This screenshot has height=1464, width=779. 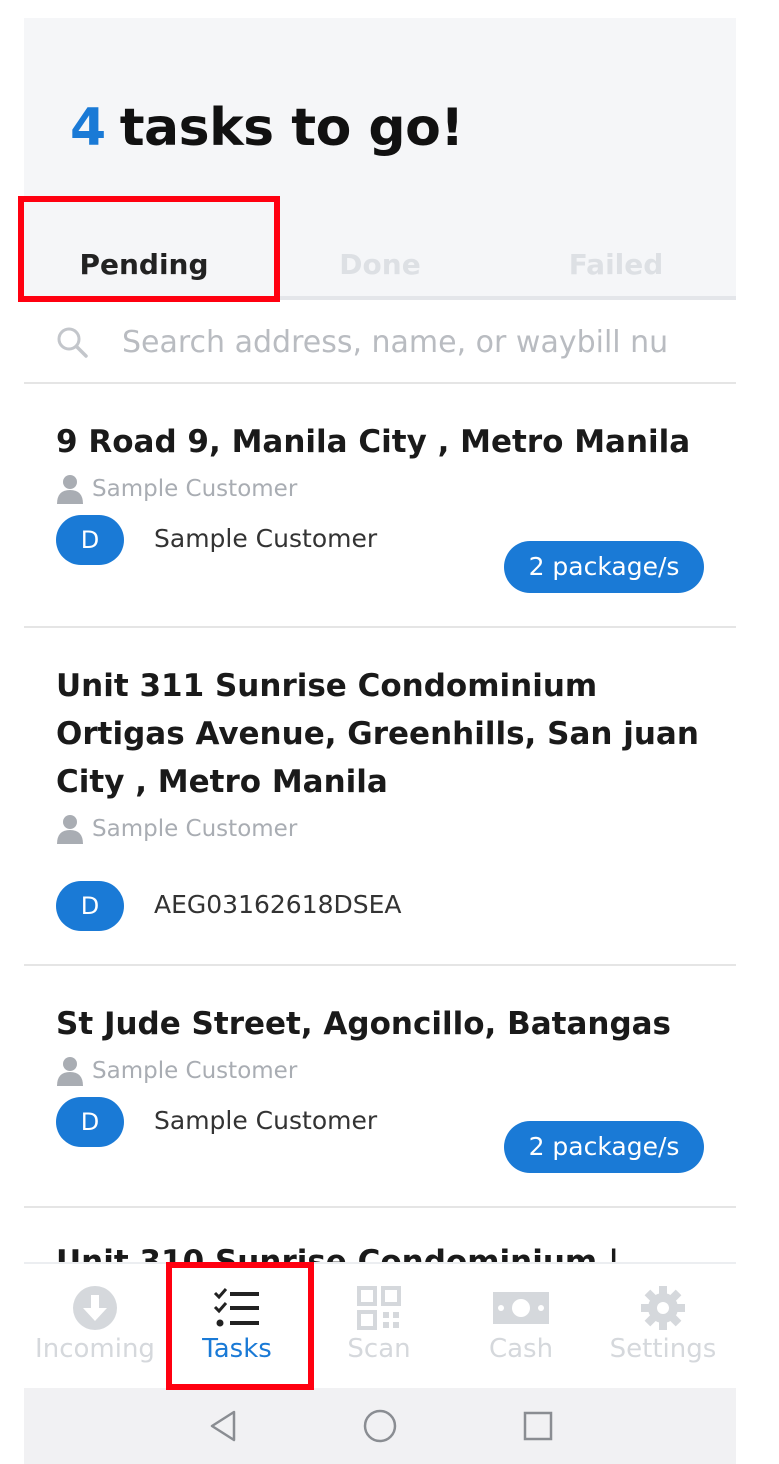 What do you see at coordinates (278, 904) in the screenshot?
I see `waybill-number: AEG03162618DSEA` at bounding box center [278, 904].